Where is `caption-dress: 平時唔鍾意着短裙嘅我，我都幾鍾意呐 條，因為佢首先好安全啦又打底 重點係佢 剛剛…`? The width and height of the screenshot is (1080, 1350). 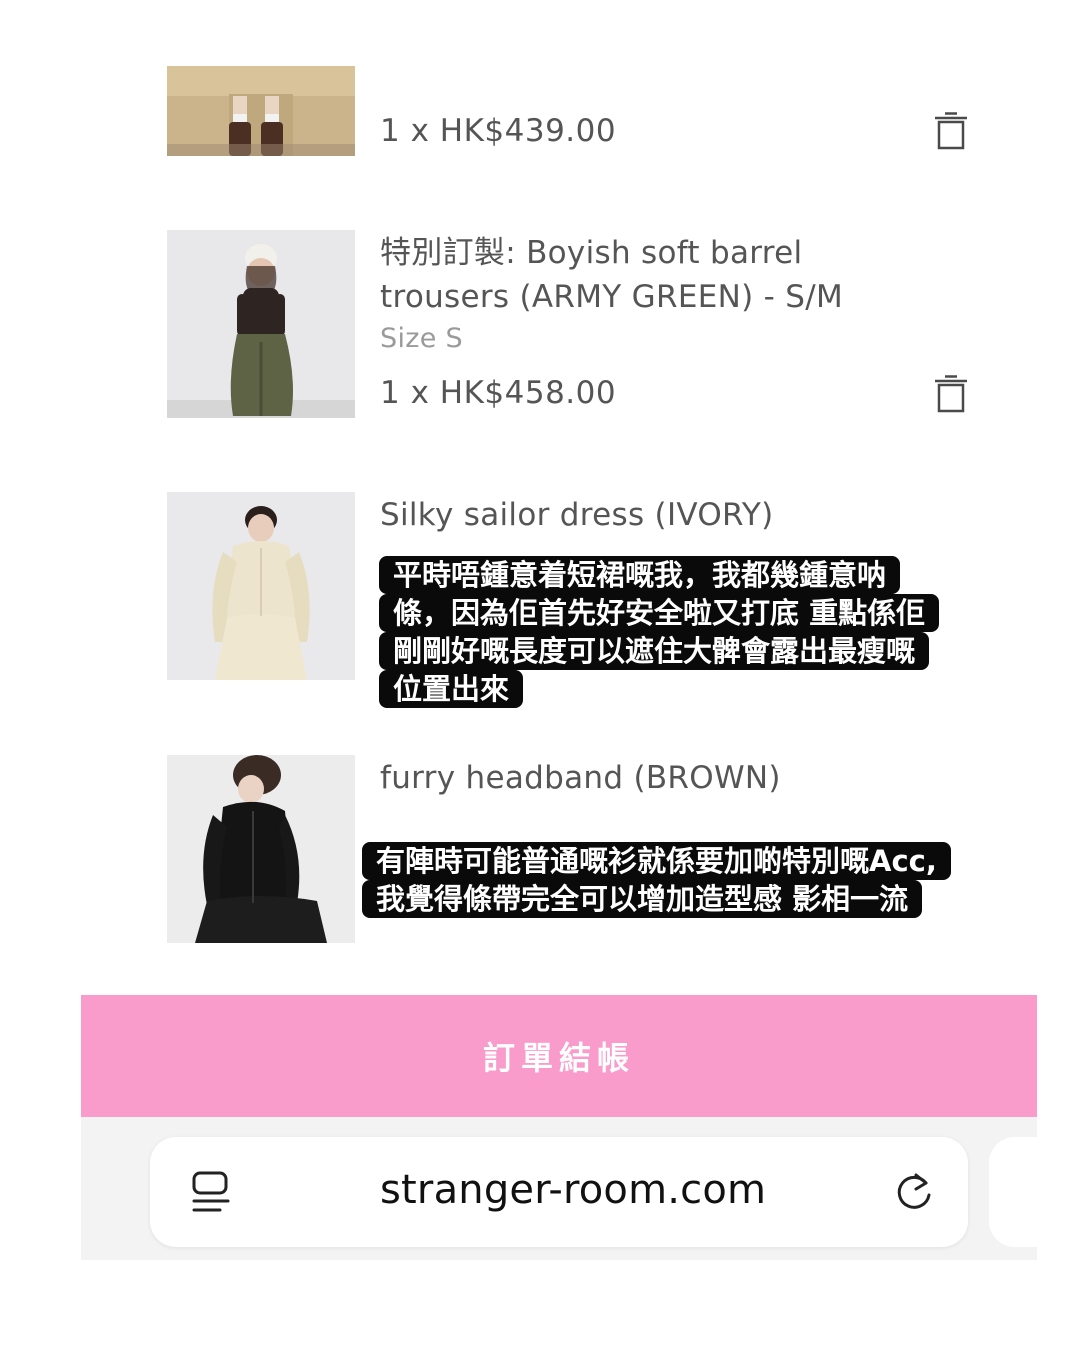 caption-dress: 平時唔鍾意着短裙嘅我，我都幾鍾意呐 條，因為佢首先好安全啦又打底 重點係佢 剛剛… is located at coordinates (659, 632).